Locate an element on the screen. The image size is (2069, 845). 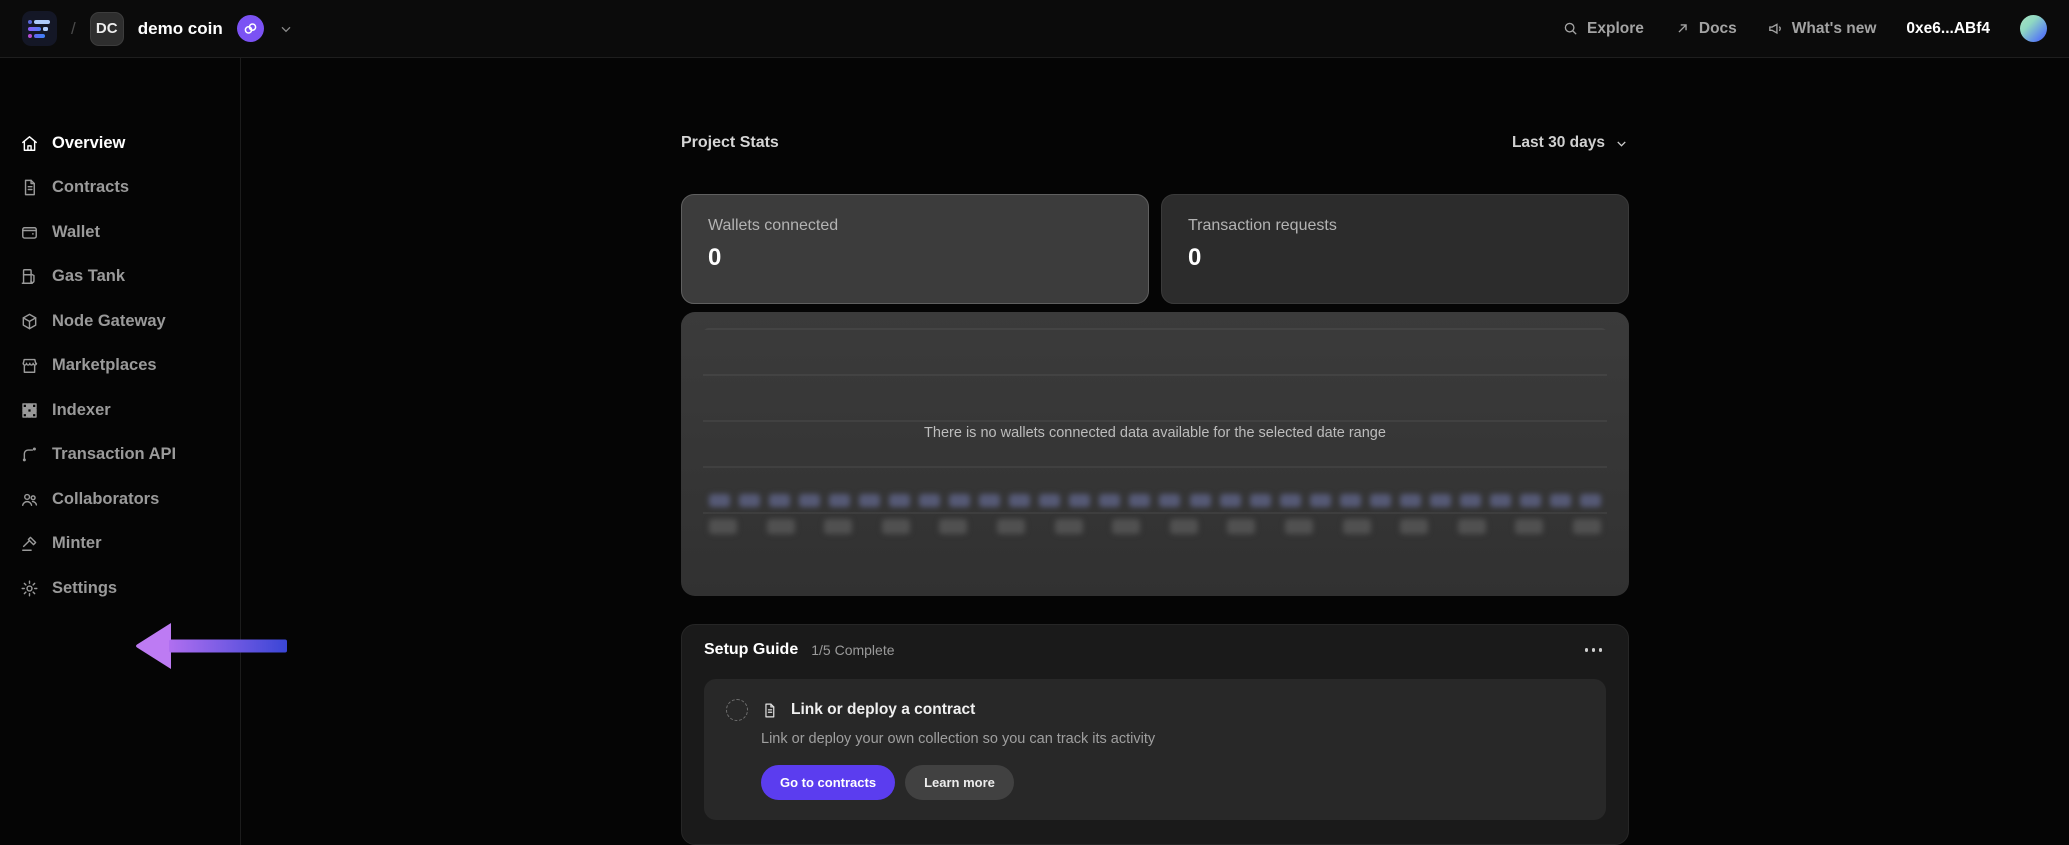
sidebar-item-minter: Minter is located at coordinates (130, 544).